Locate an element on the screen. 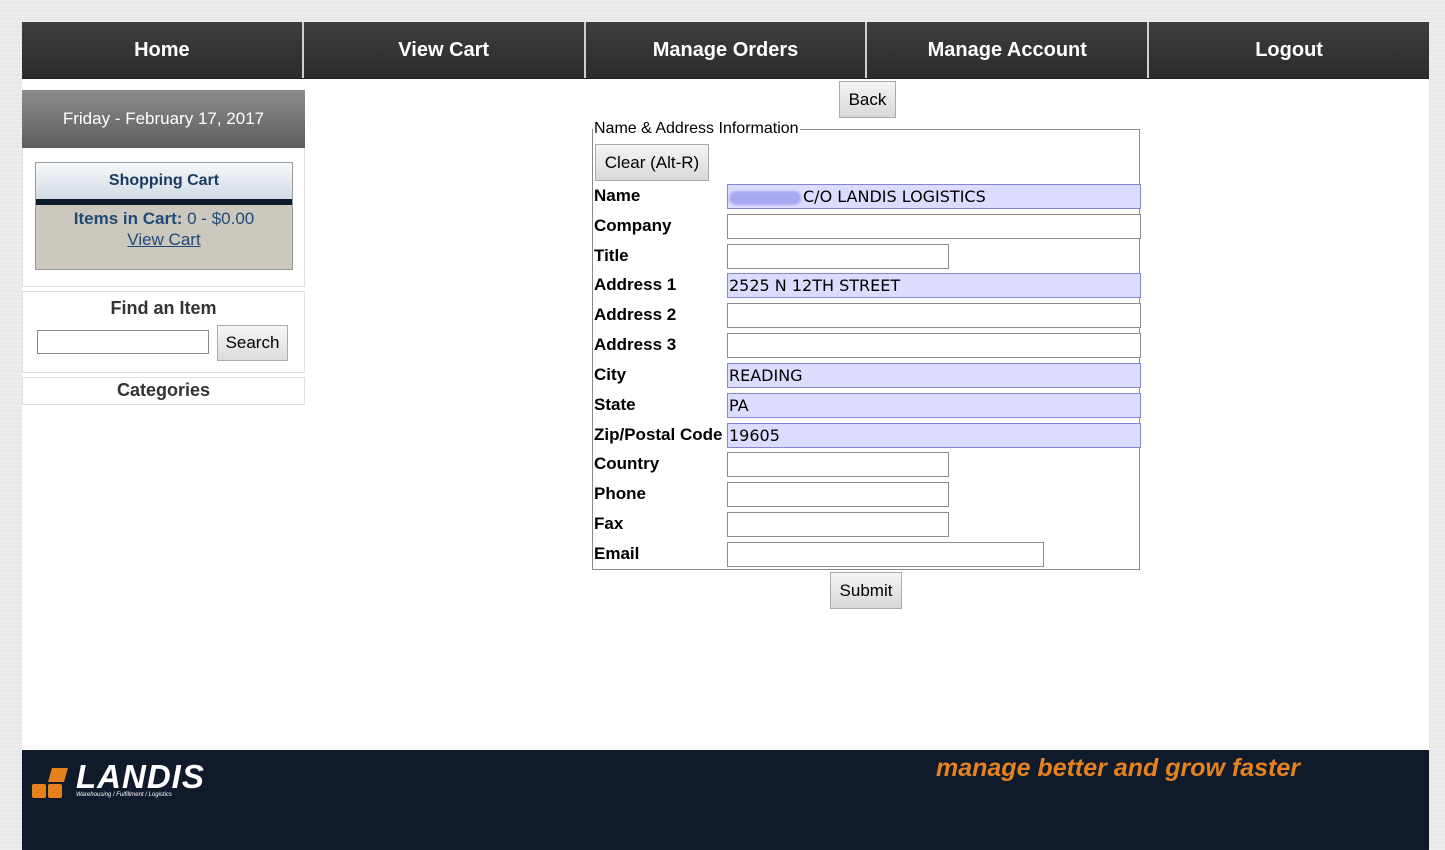 The width and height of the screenshot is (1445, 850). cart-title: Shopping Cart is located at coordinates (164, 184).